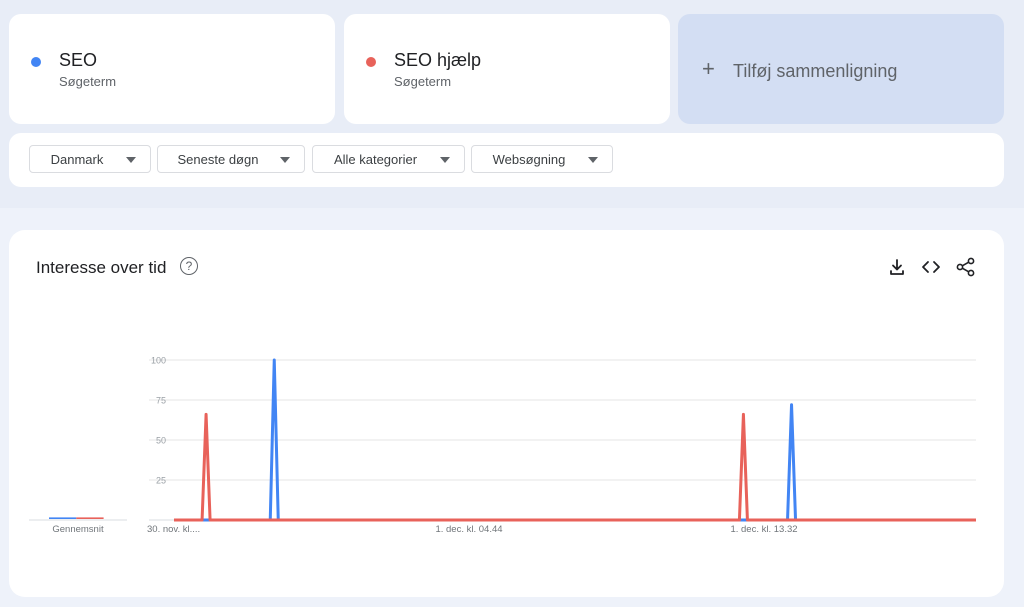 Image resolution: width=1024 pixels, height=607 pixels. I want to click on average-bar-seo-hjaelp, so click(90, 518).